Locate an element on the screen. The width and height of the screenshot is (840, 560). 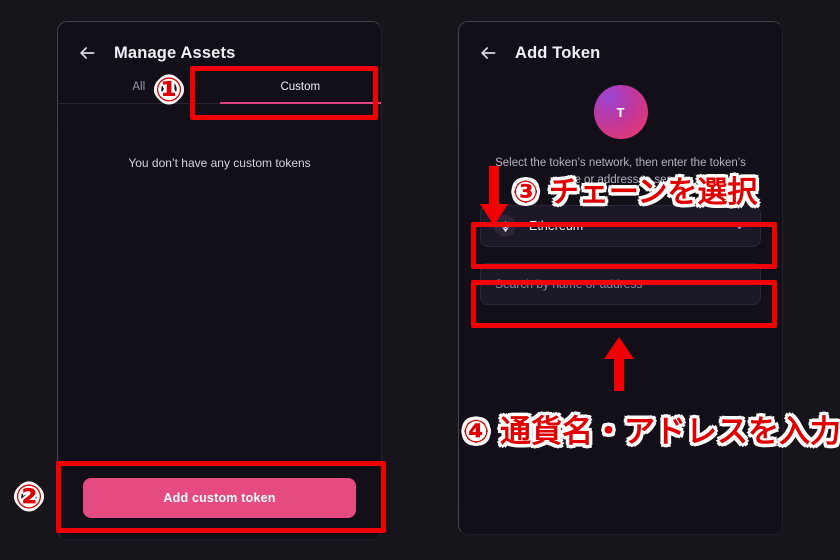
add-custom-token-container: Add custom token is located at coordinates (219, 498).